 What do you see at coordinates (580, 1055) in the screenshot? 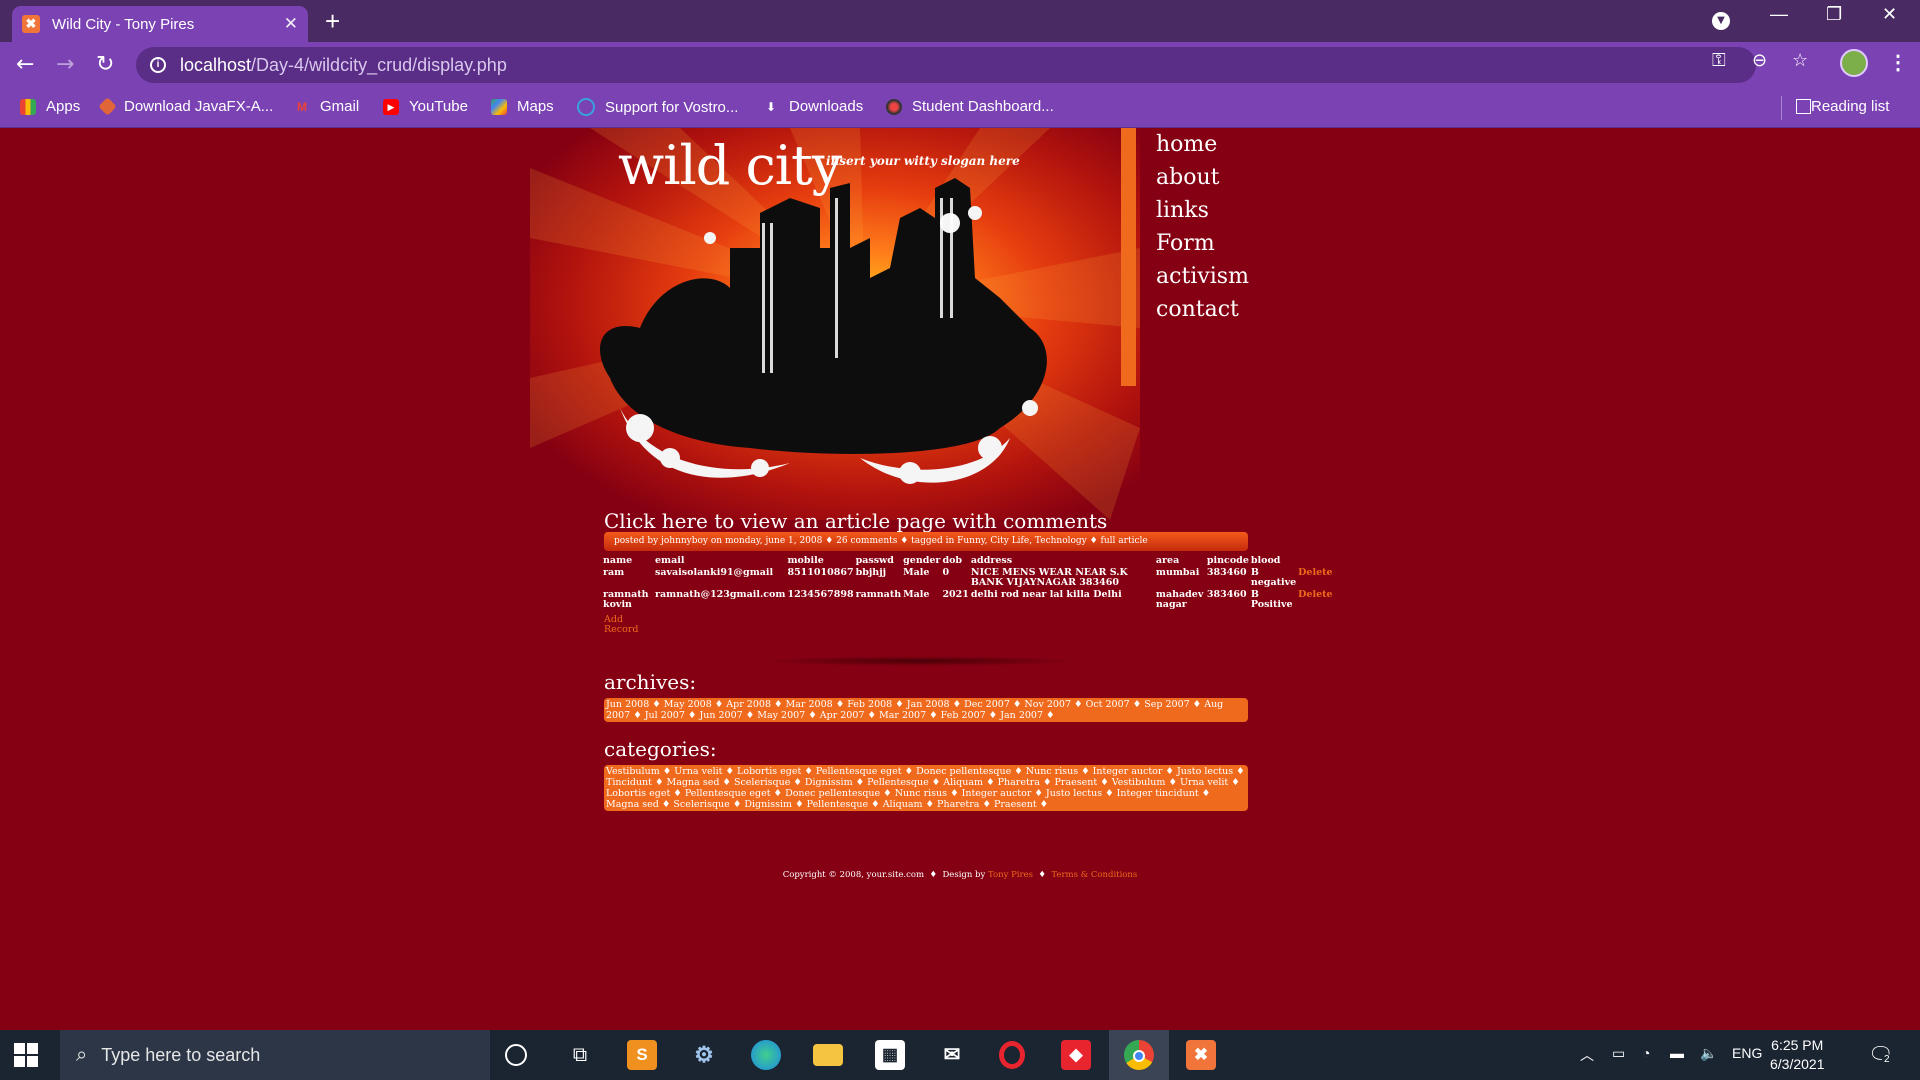
I see `task-view-icon: ⧉` at bounding box center [580, 1055].